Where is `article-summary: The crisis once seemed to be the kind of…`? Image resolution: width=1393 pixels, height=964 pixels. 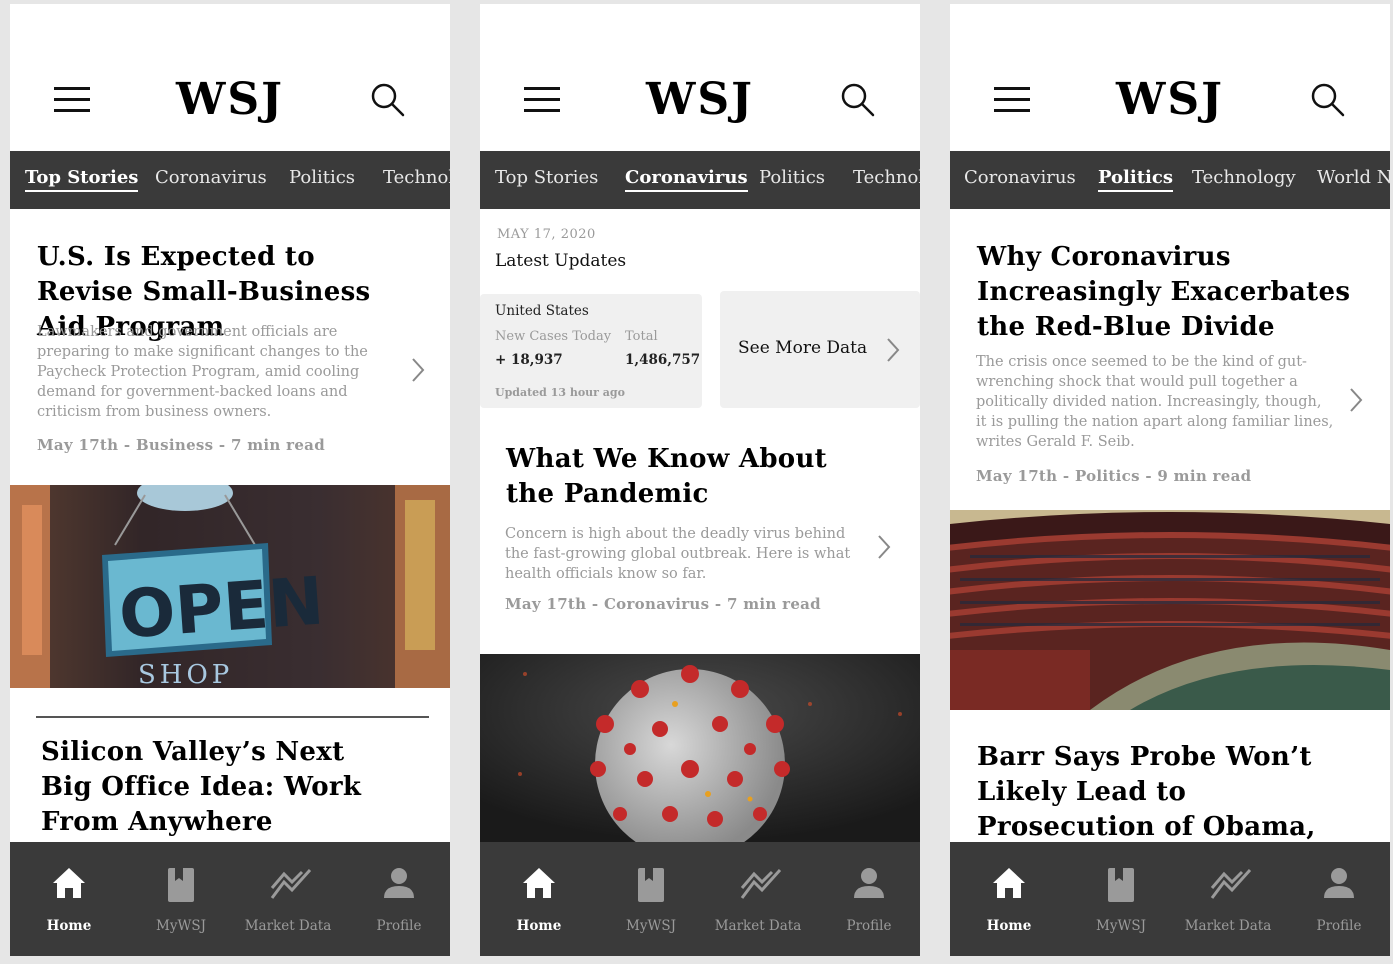
article-summary: The crisis once seemed to be the kind of… is located at coordinates (1155, 402).